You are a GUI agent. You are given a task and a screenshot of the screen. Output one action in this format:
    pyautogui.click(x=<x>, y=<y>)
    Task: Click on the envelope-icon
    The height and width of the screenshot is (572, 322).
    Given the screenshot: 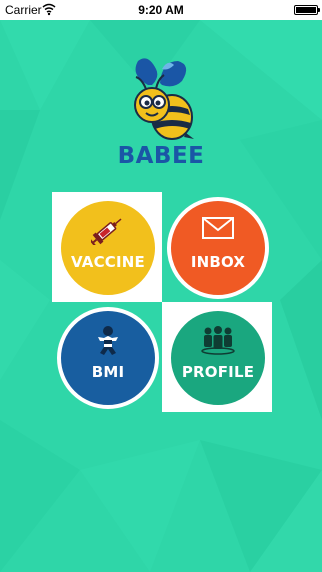 What is the action you would take?
    pyautogui.click(x=218, y=228)
    